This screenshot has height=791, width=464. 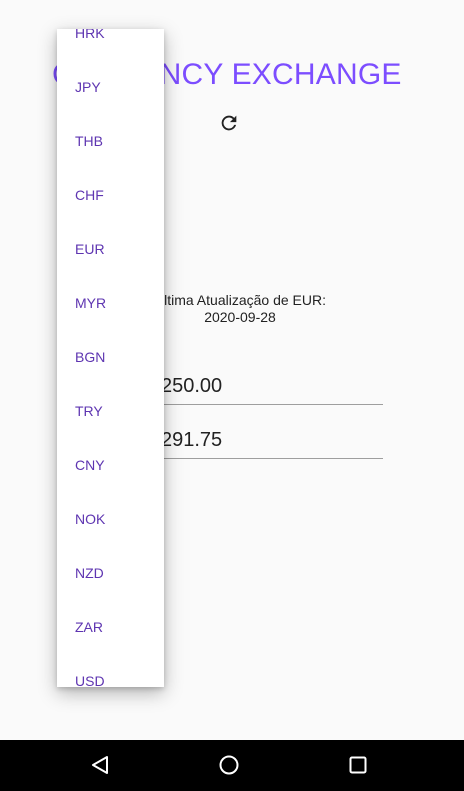 I want to click on currency-option-cny: CNY, so click(x=110, y=465).